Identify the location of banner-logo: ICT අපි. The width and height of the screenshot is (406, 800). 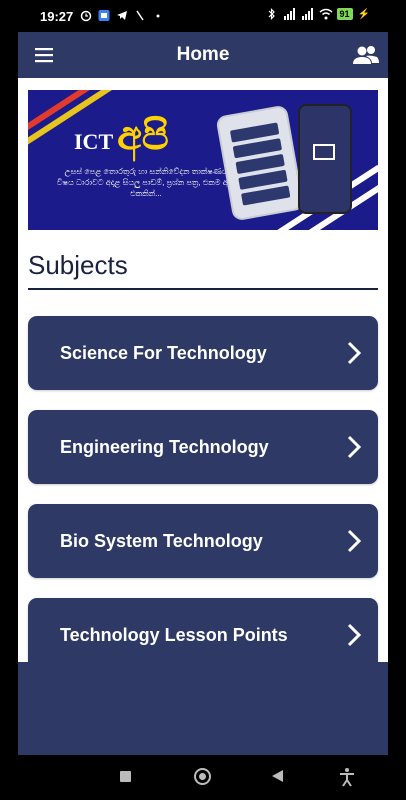
(121, 135).